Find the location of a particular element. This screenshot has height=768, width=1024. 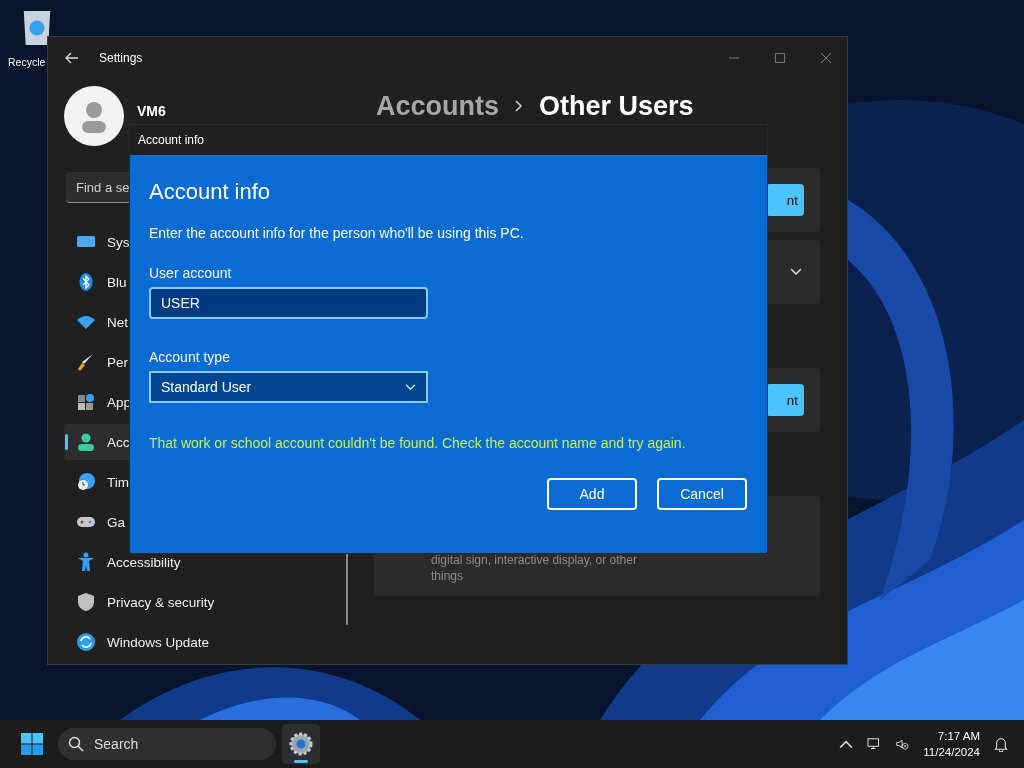

window-title: Settings is located at coordinates (121, 57).